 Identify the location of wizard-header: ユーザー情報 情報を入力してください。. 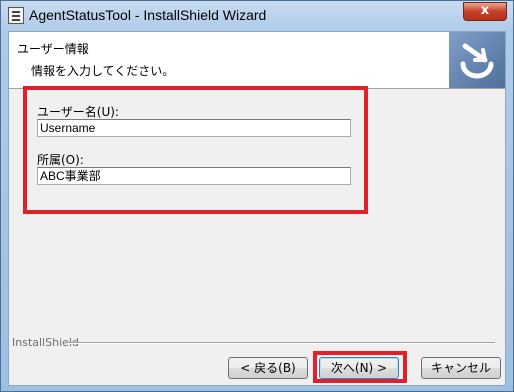
(257, 60).